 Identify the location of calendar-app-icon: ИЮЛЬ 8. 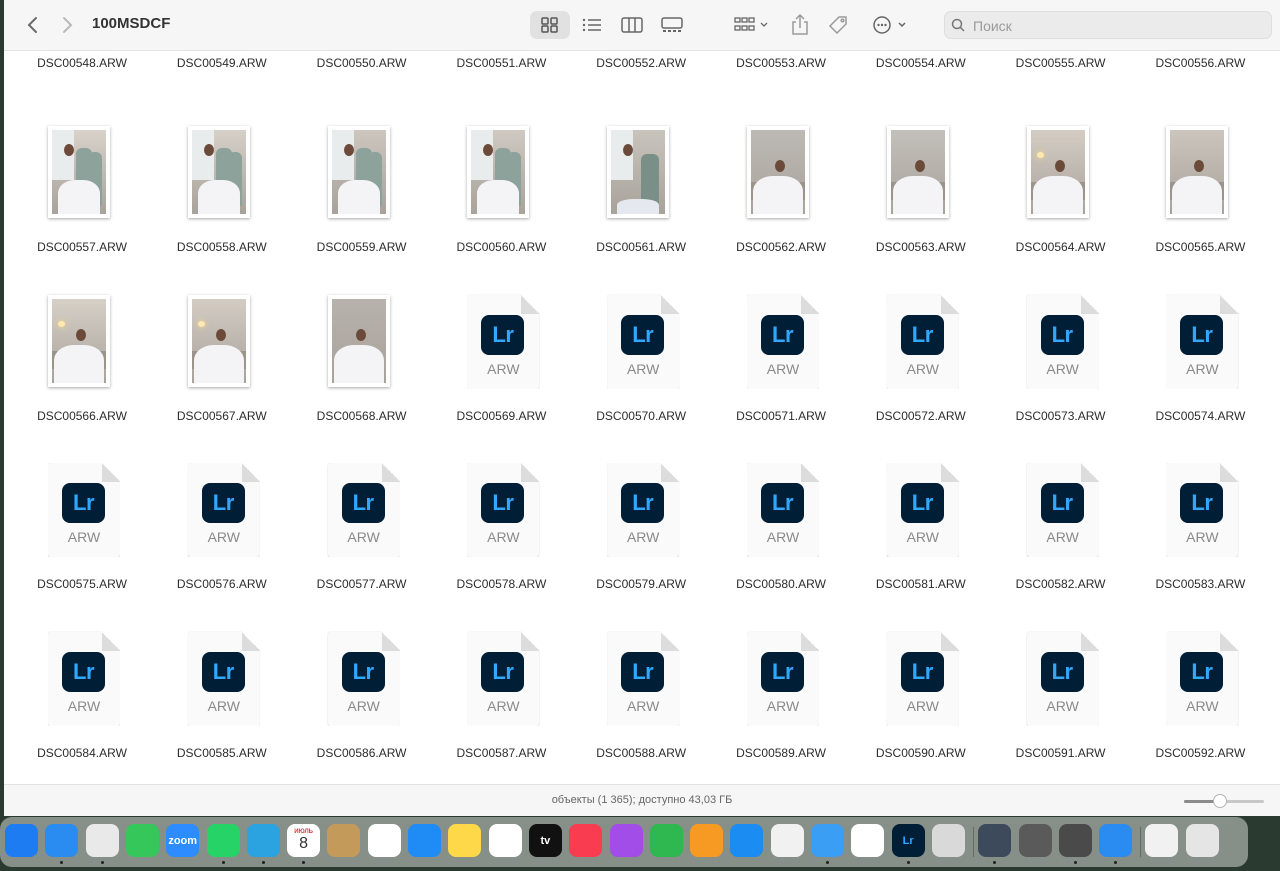
(304, 840).